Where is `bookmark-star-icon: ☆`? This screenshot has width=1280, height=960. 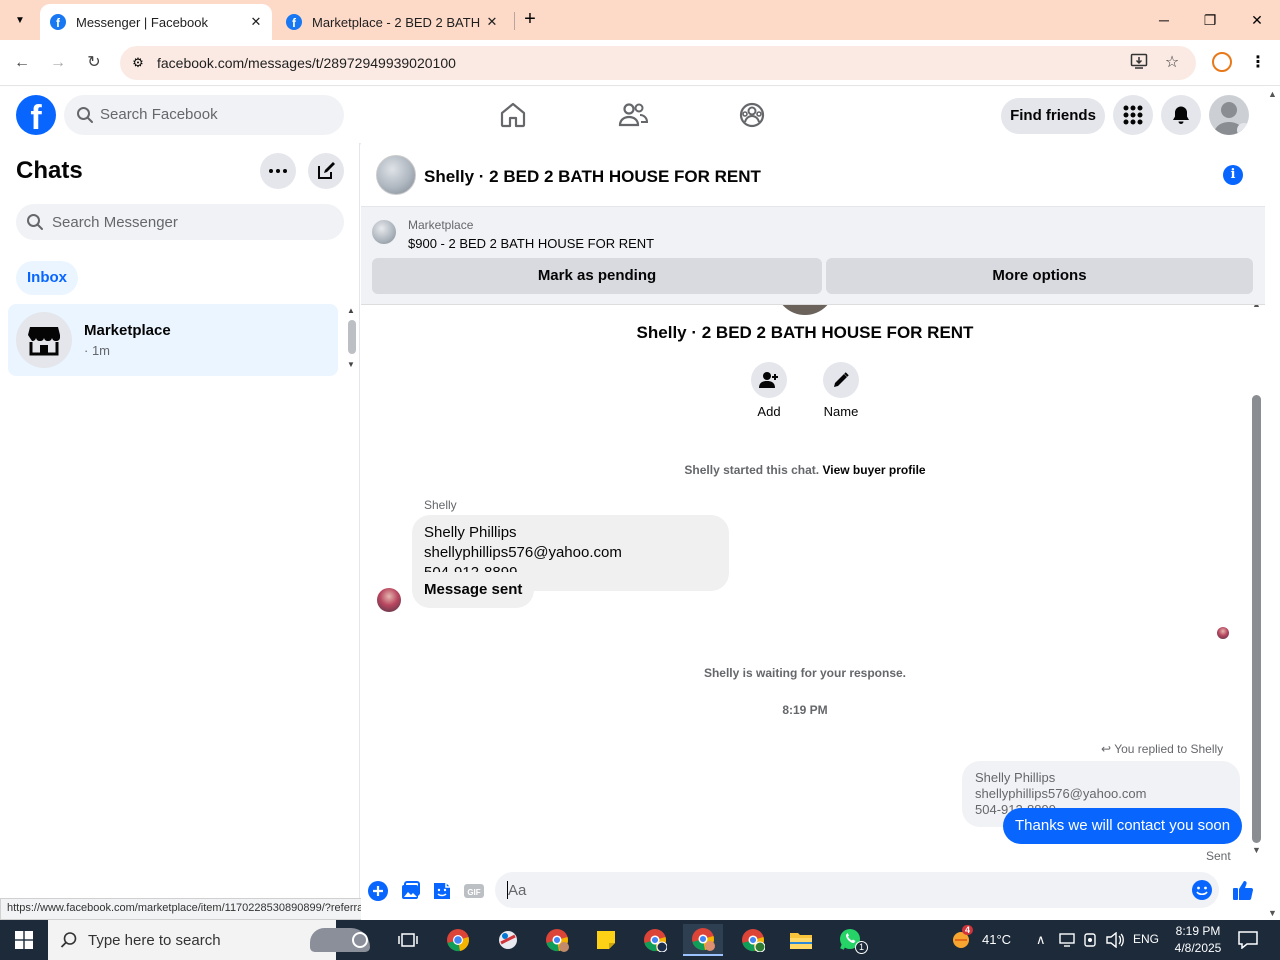
bookmark-star-icon: ☆ is located at coordinates (1172, 63).